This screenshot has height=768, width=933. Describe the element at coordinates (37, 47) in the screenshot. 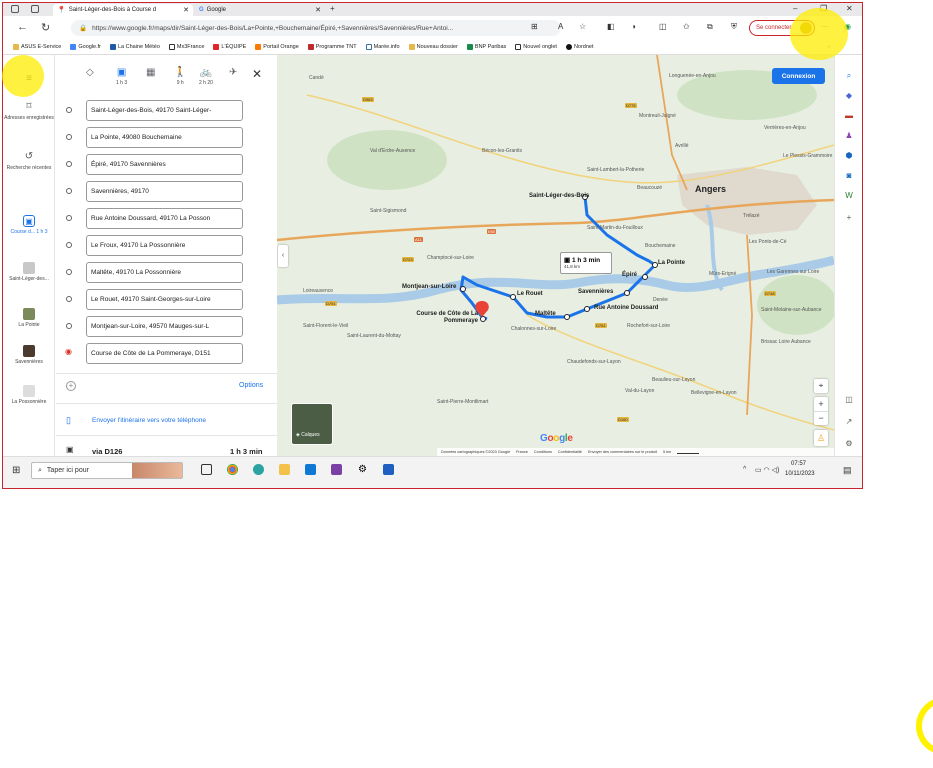

I see `bookmark-item: ASUS E-Service` at that location.